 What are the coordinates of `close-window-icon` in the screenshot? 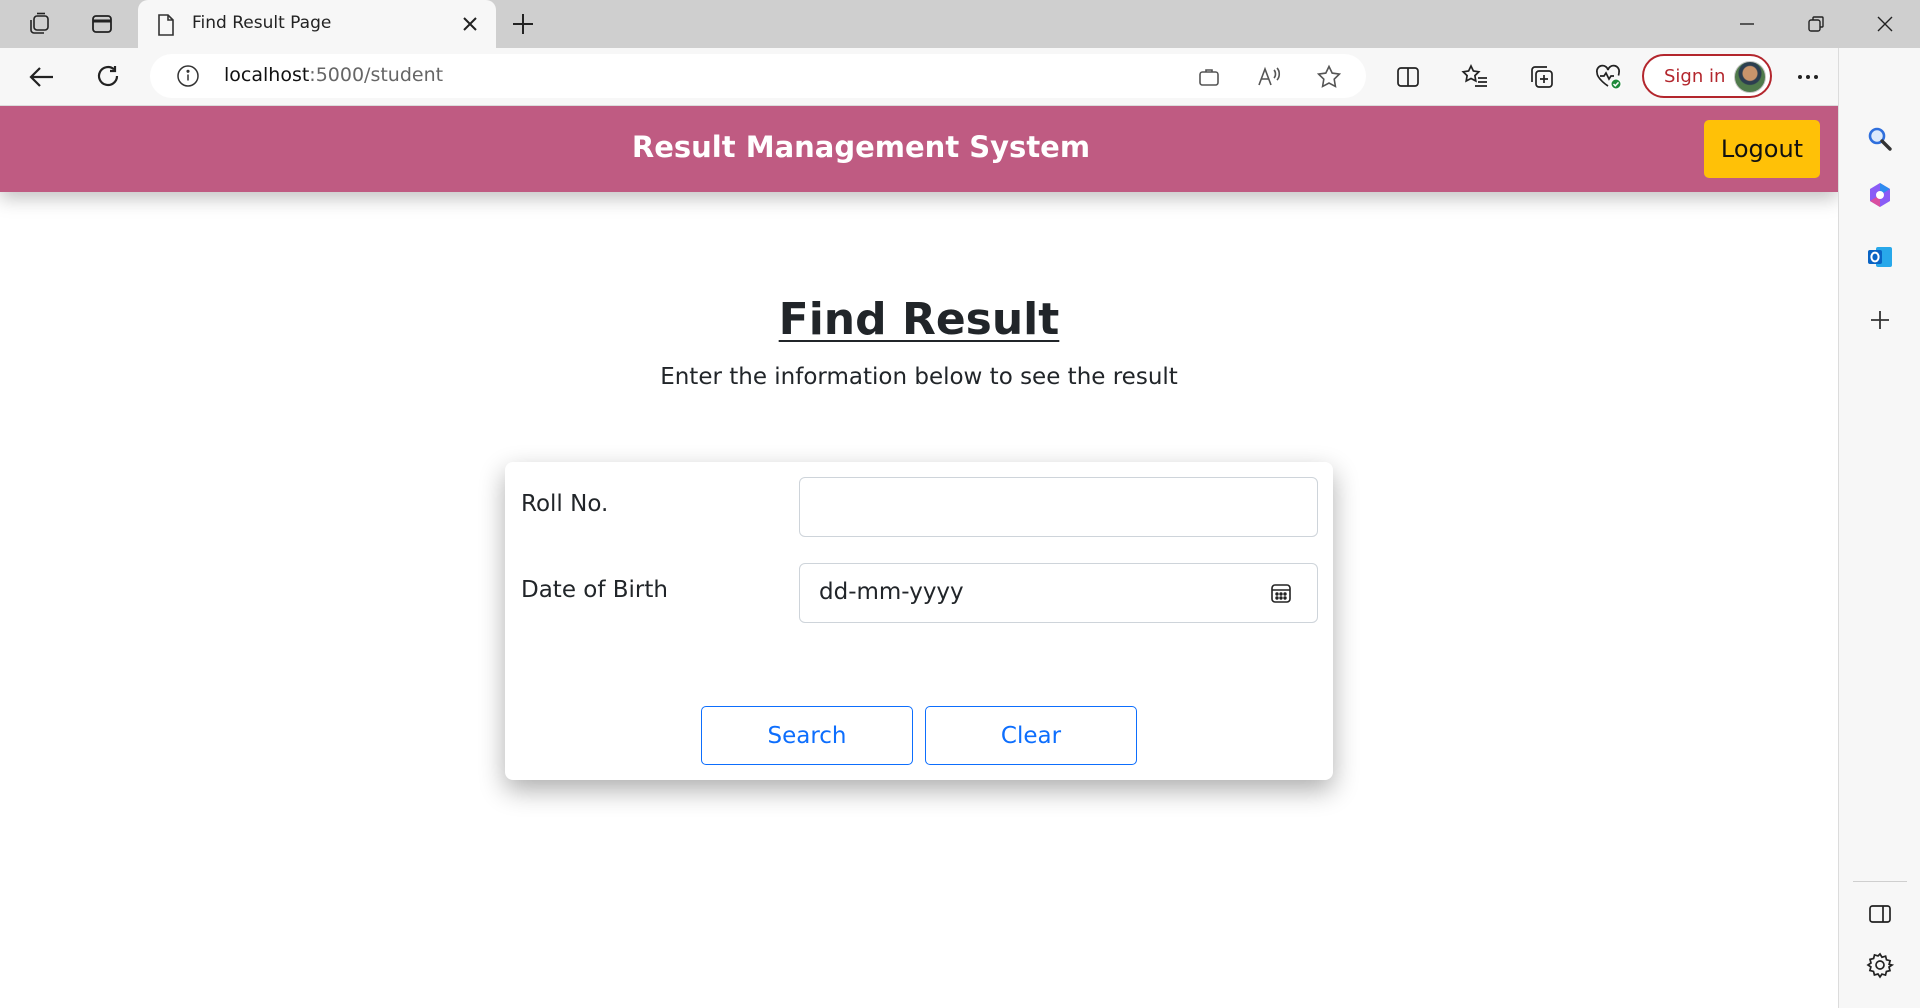 It's located at (1885, 24).